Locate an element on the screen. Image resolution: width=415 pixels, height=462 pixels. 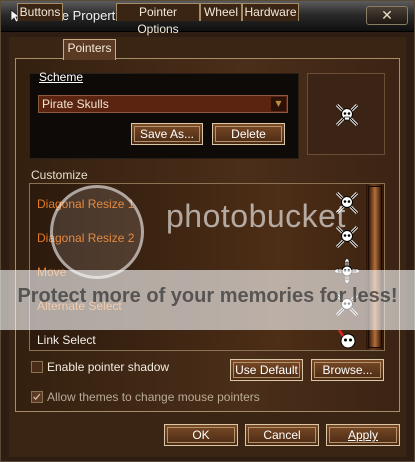
pointing-hand-skull-cursor-icon is located at coordinates (346, 339).